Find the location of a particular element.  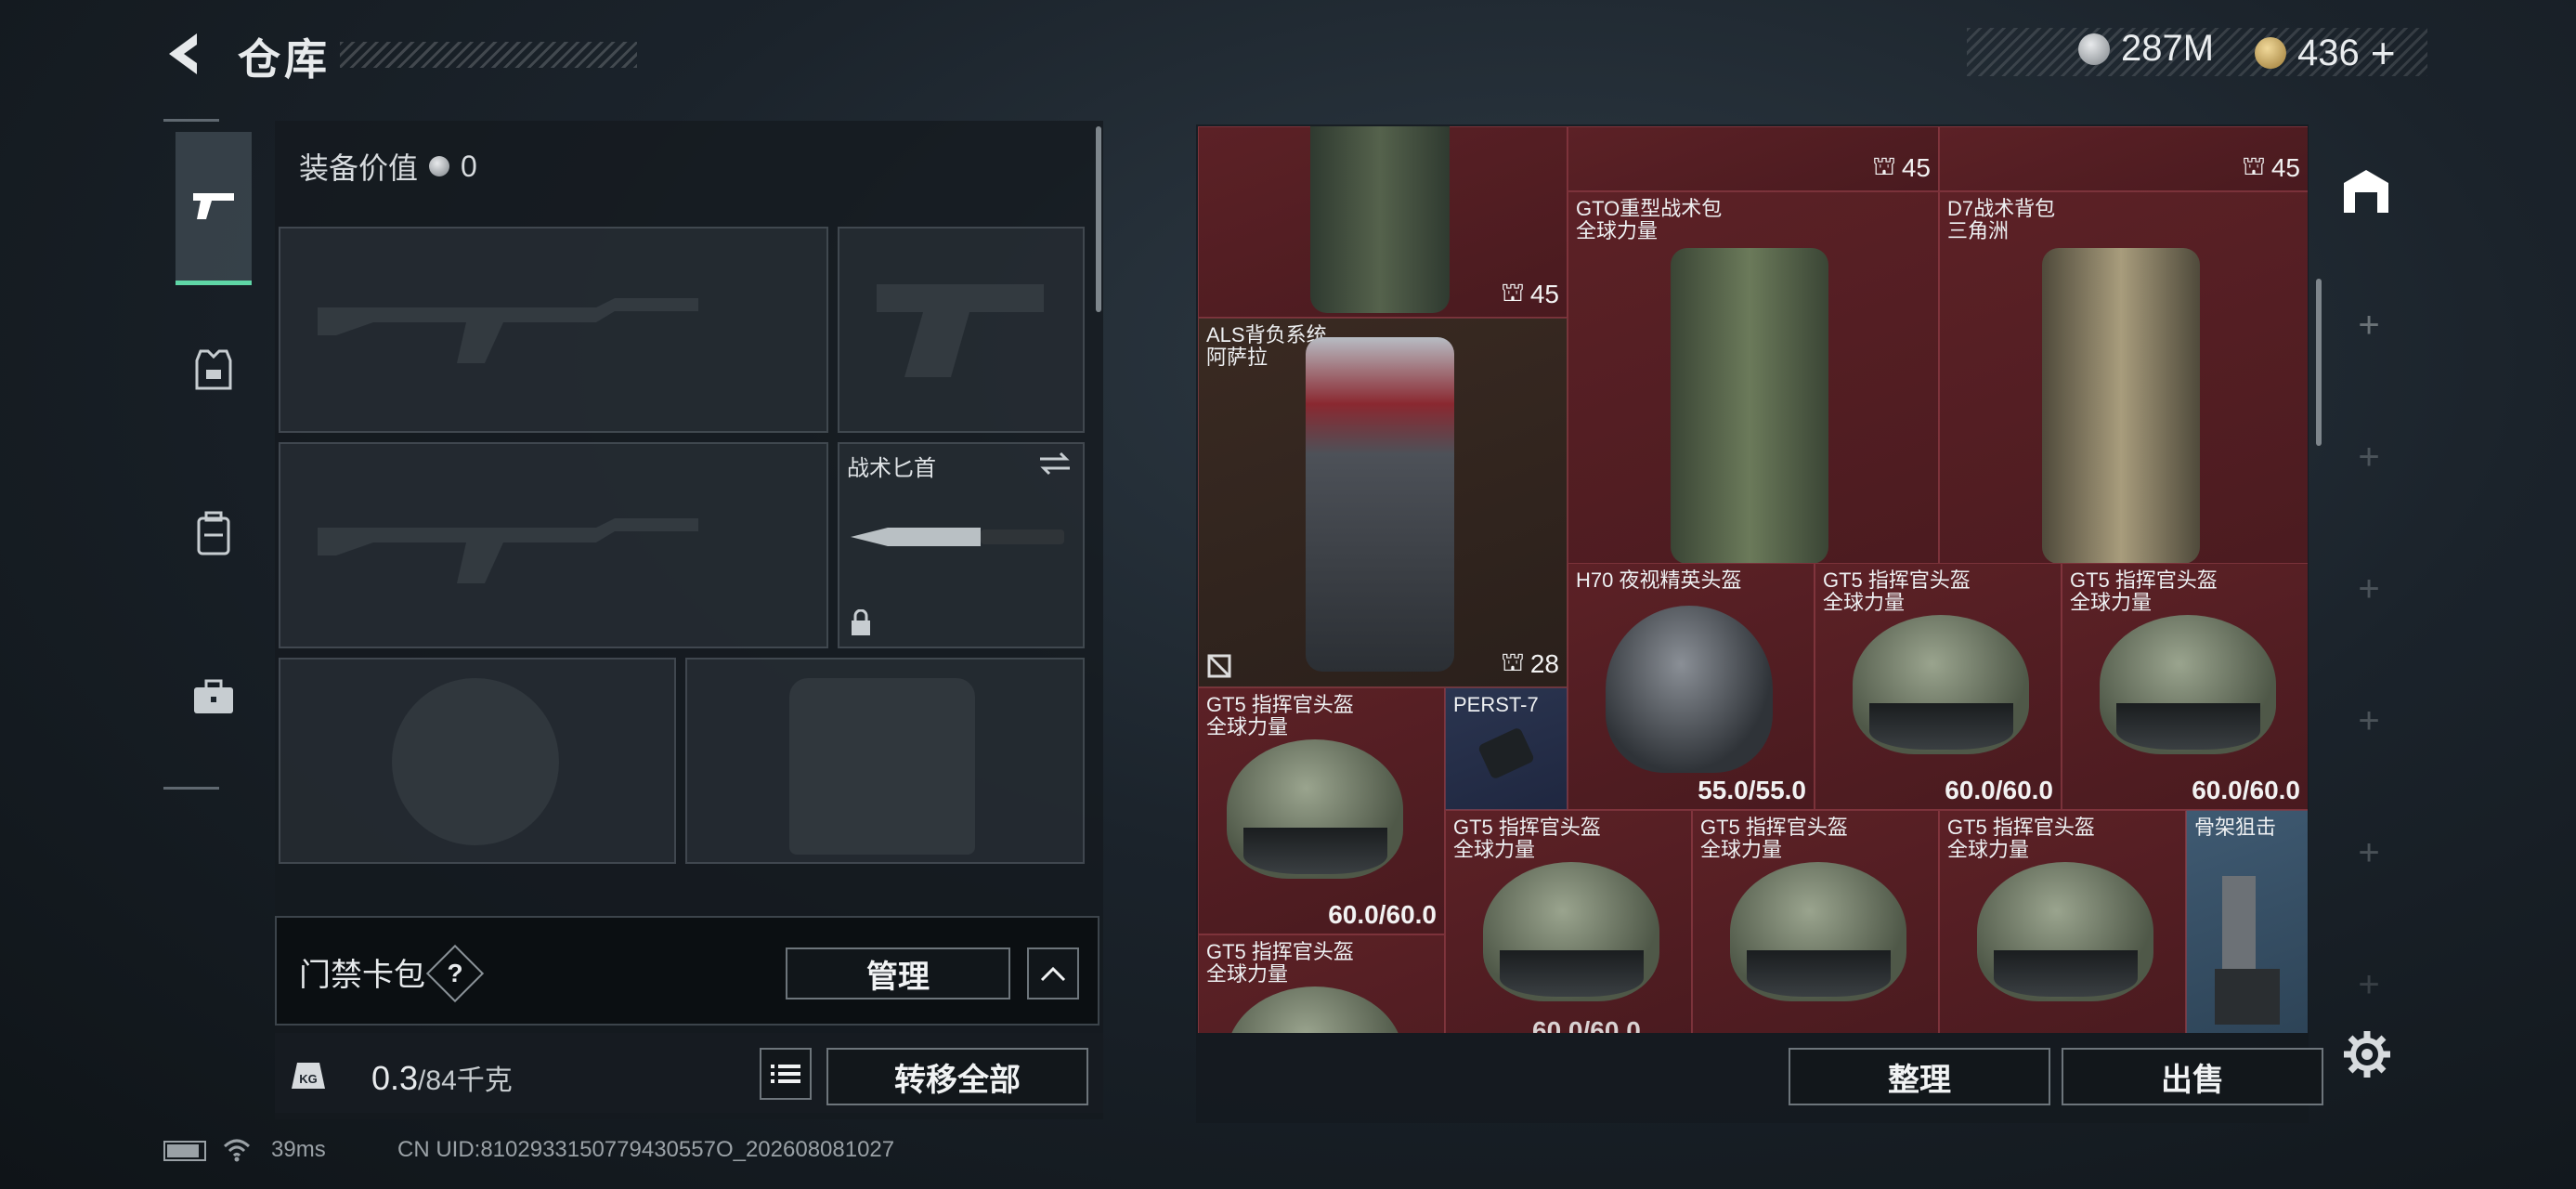

helmet-silhouette-icon is located at coordinates (475, 761).